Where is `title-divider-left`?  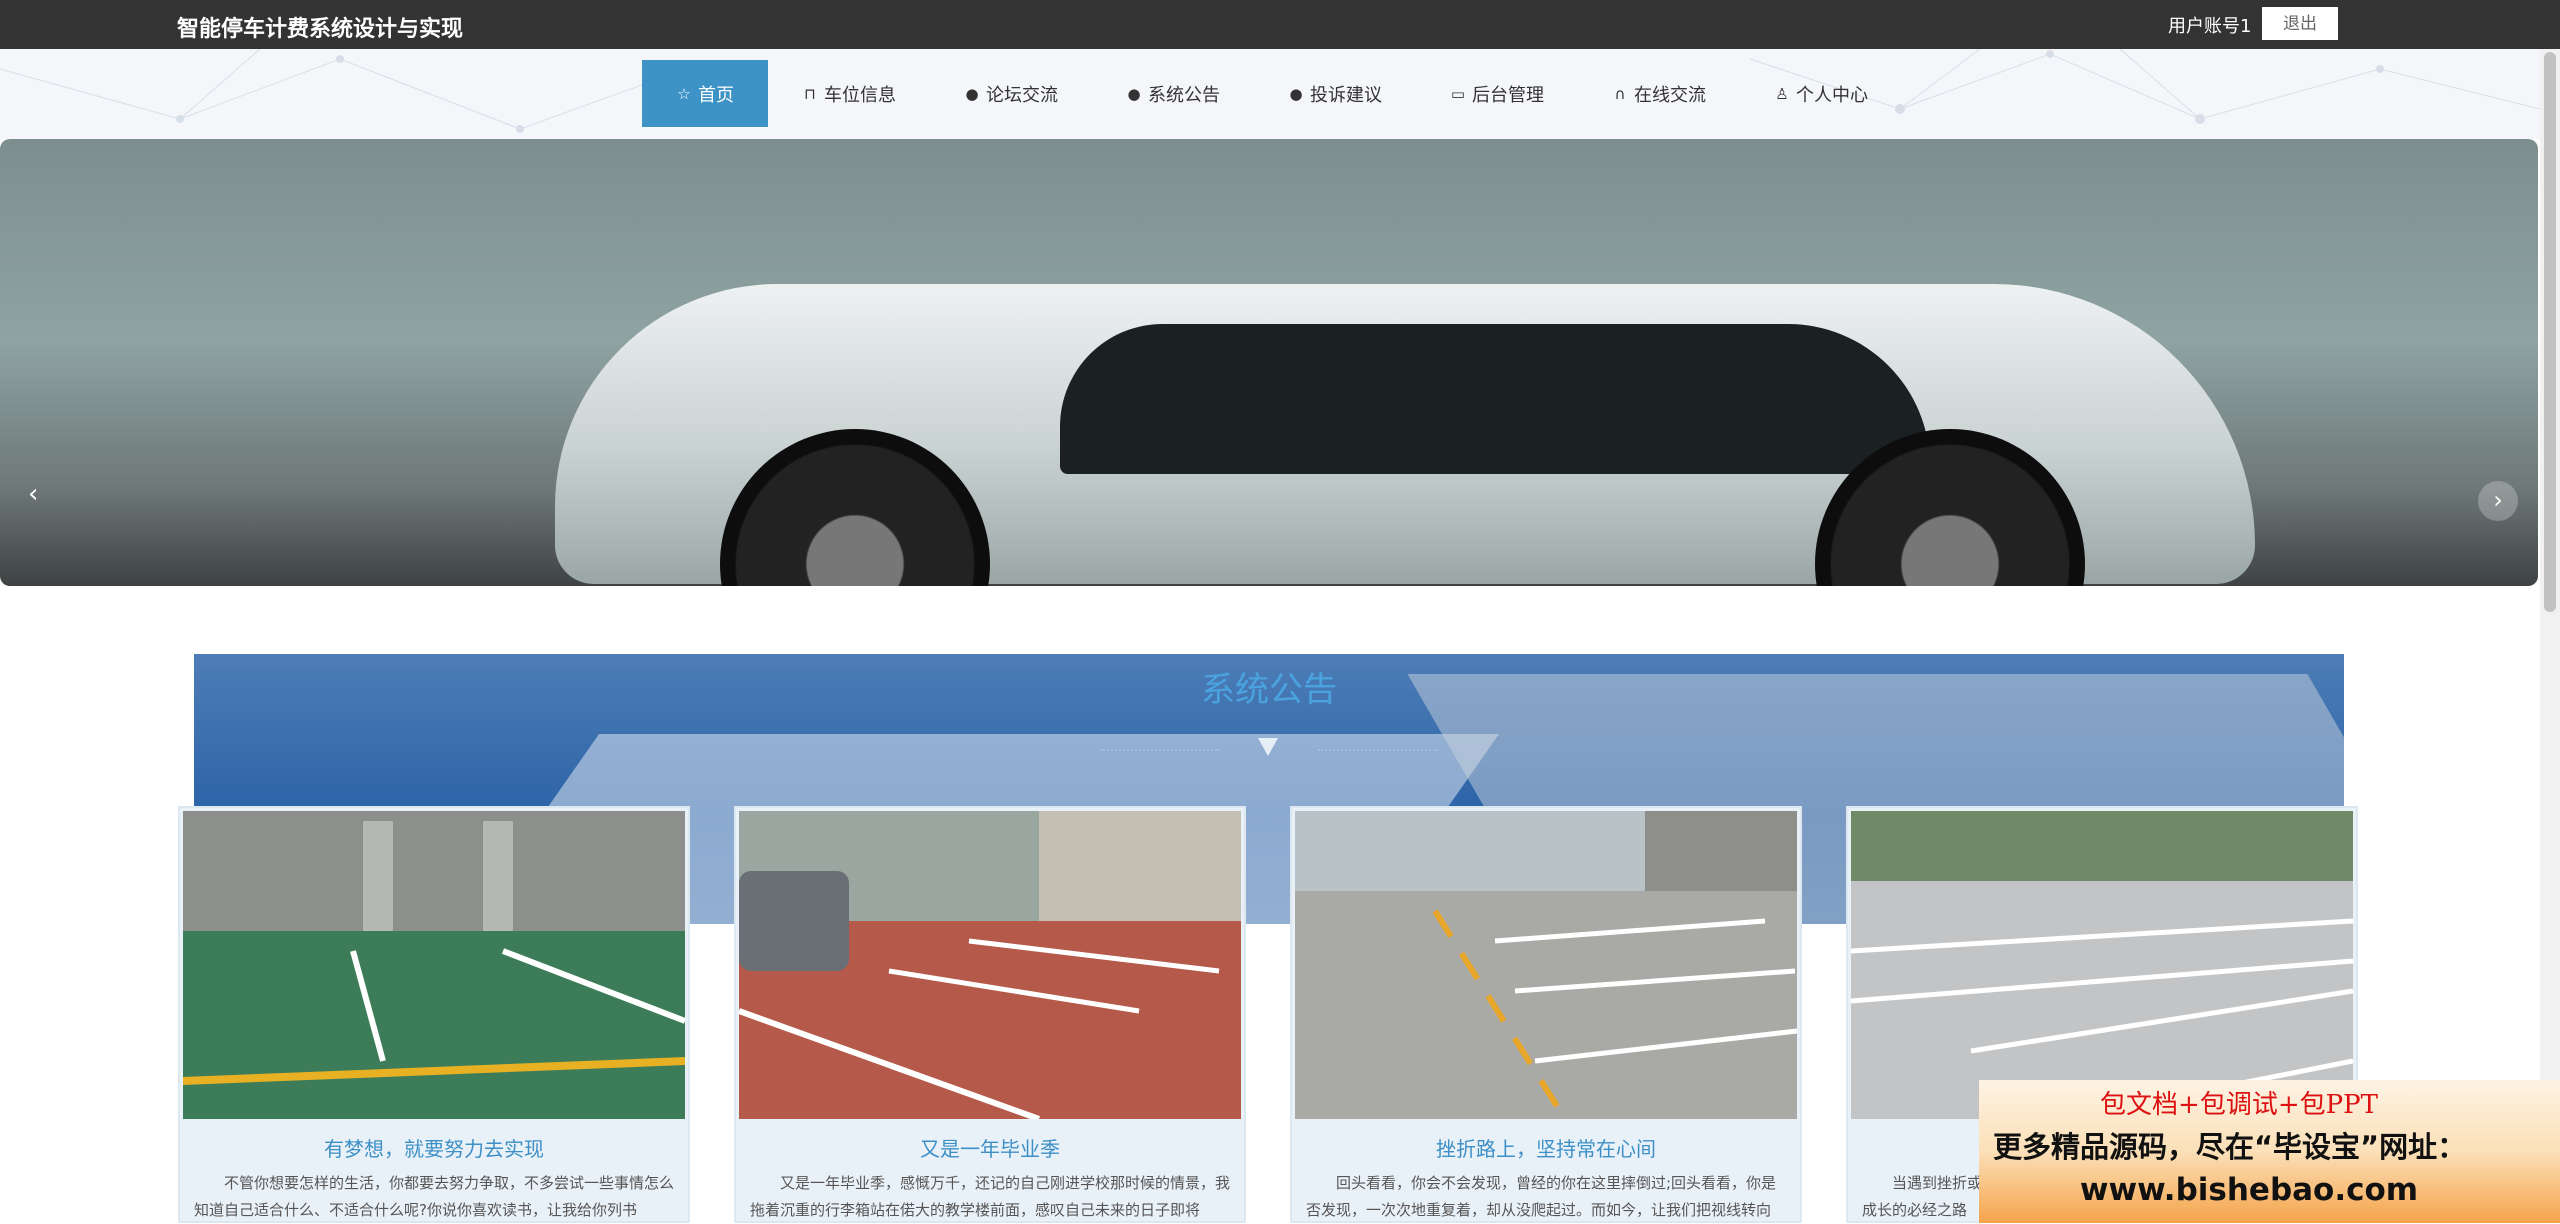 title-divider-left is located at coordinates (1160, 750).